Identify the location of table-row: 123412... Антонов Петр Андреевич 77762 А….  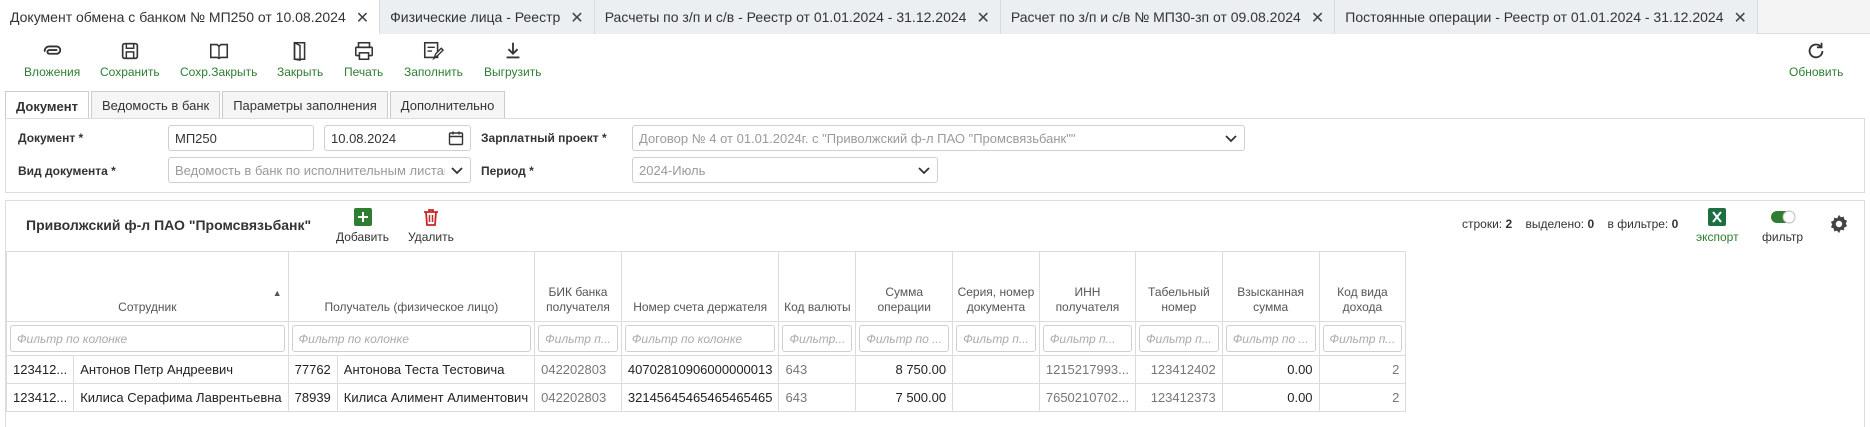
(706, 369).